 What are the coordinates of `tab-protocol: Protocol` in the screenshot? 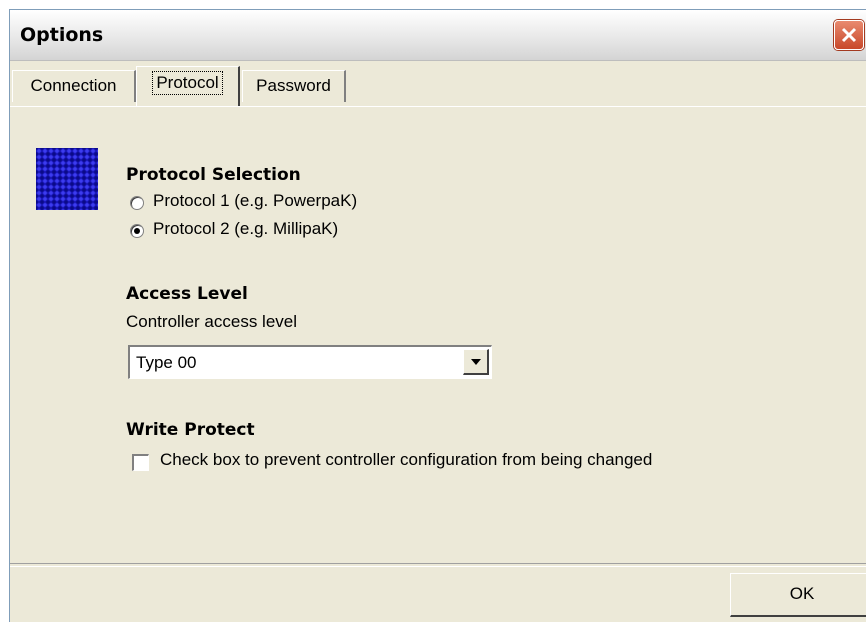 It's located at (188, 86).